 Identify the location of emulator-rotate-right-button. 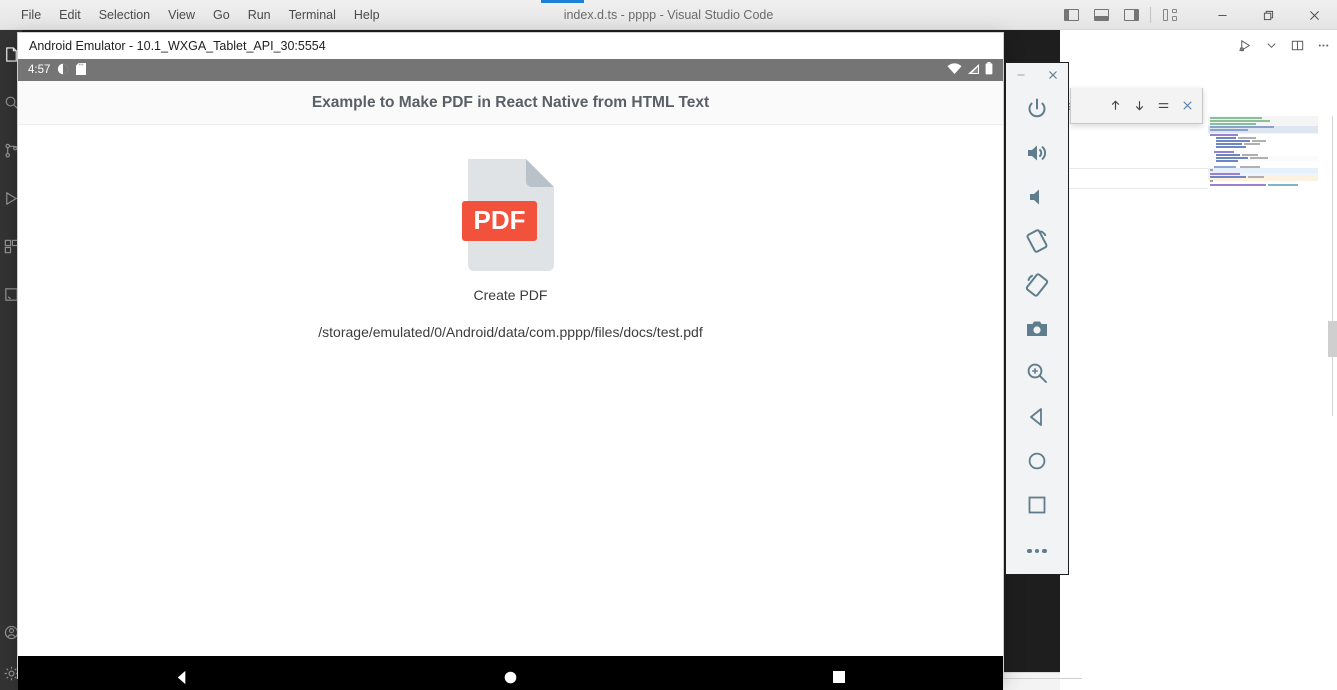
(1037, 285).